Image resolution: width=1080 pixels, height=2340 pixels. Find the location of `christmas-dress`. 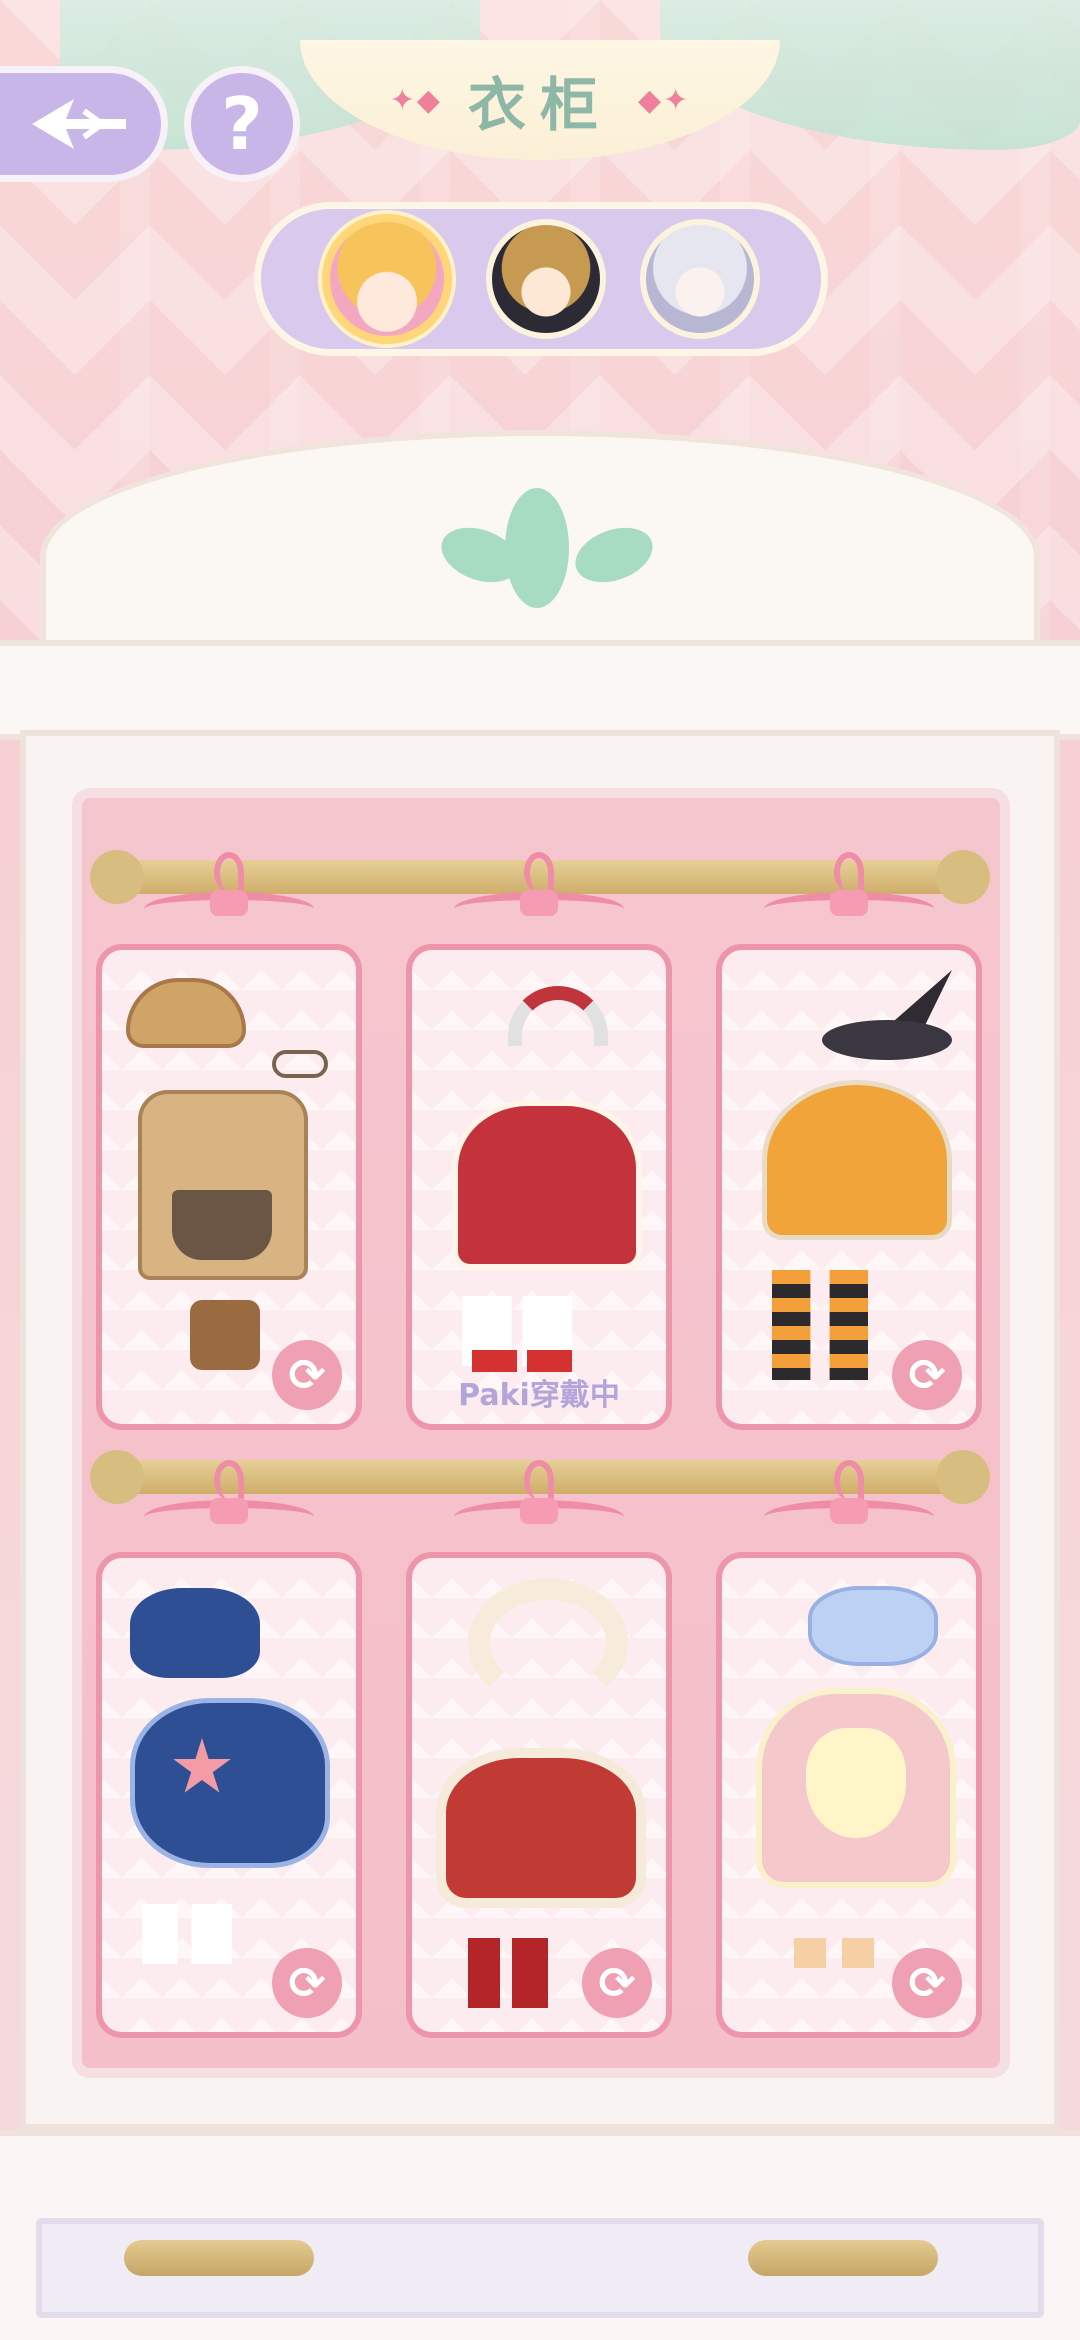

christmas-dress is located at coordinates (547, 1185).